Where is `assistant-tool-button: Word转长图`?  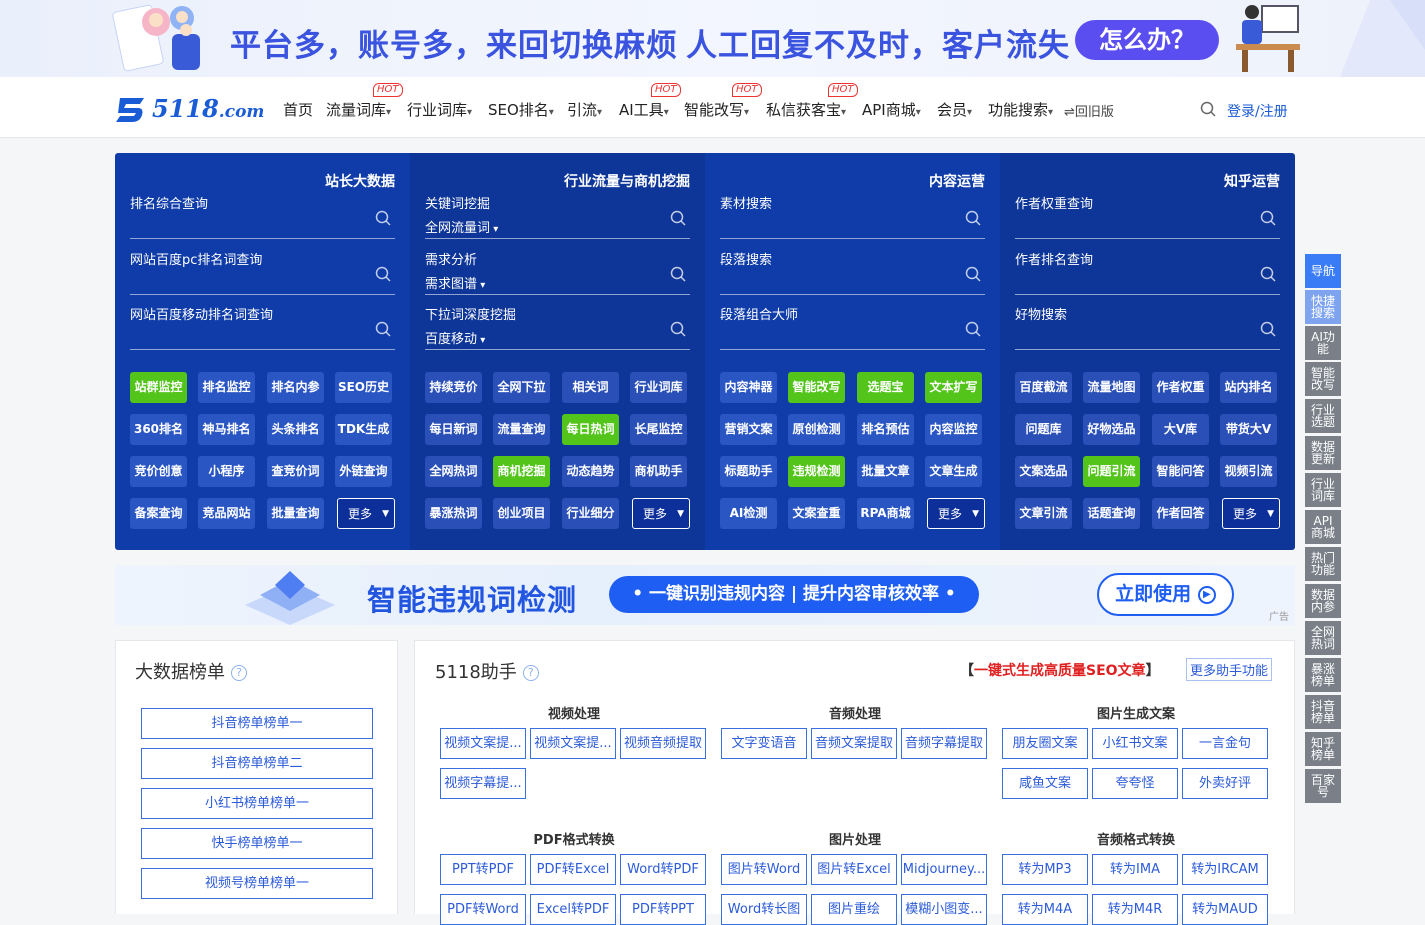
assistant-tool-button: Word转长图 is located at coordinates (764, 909).